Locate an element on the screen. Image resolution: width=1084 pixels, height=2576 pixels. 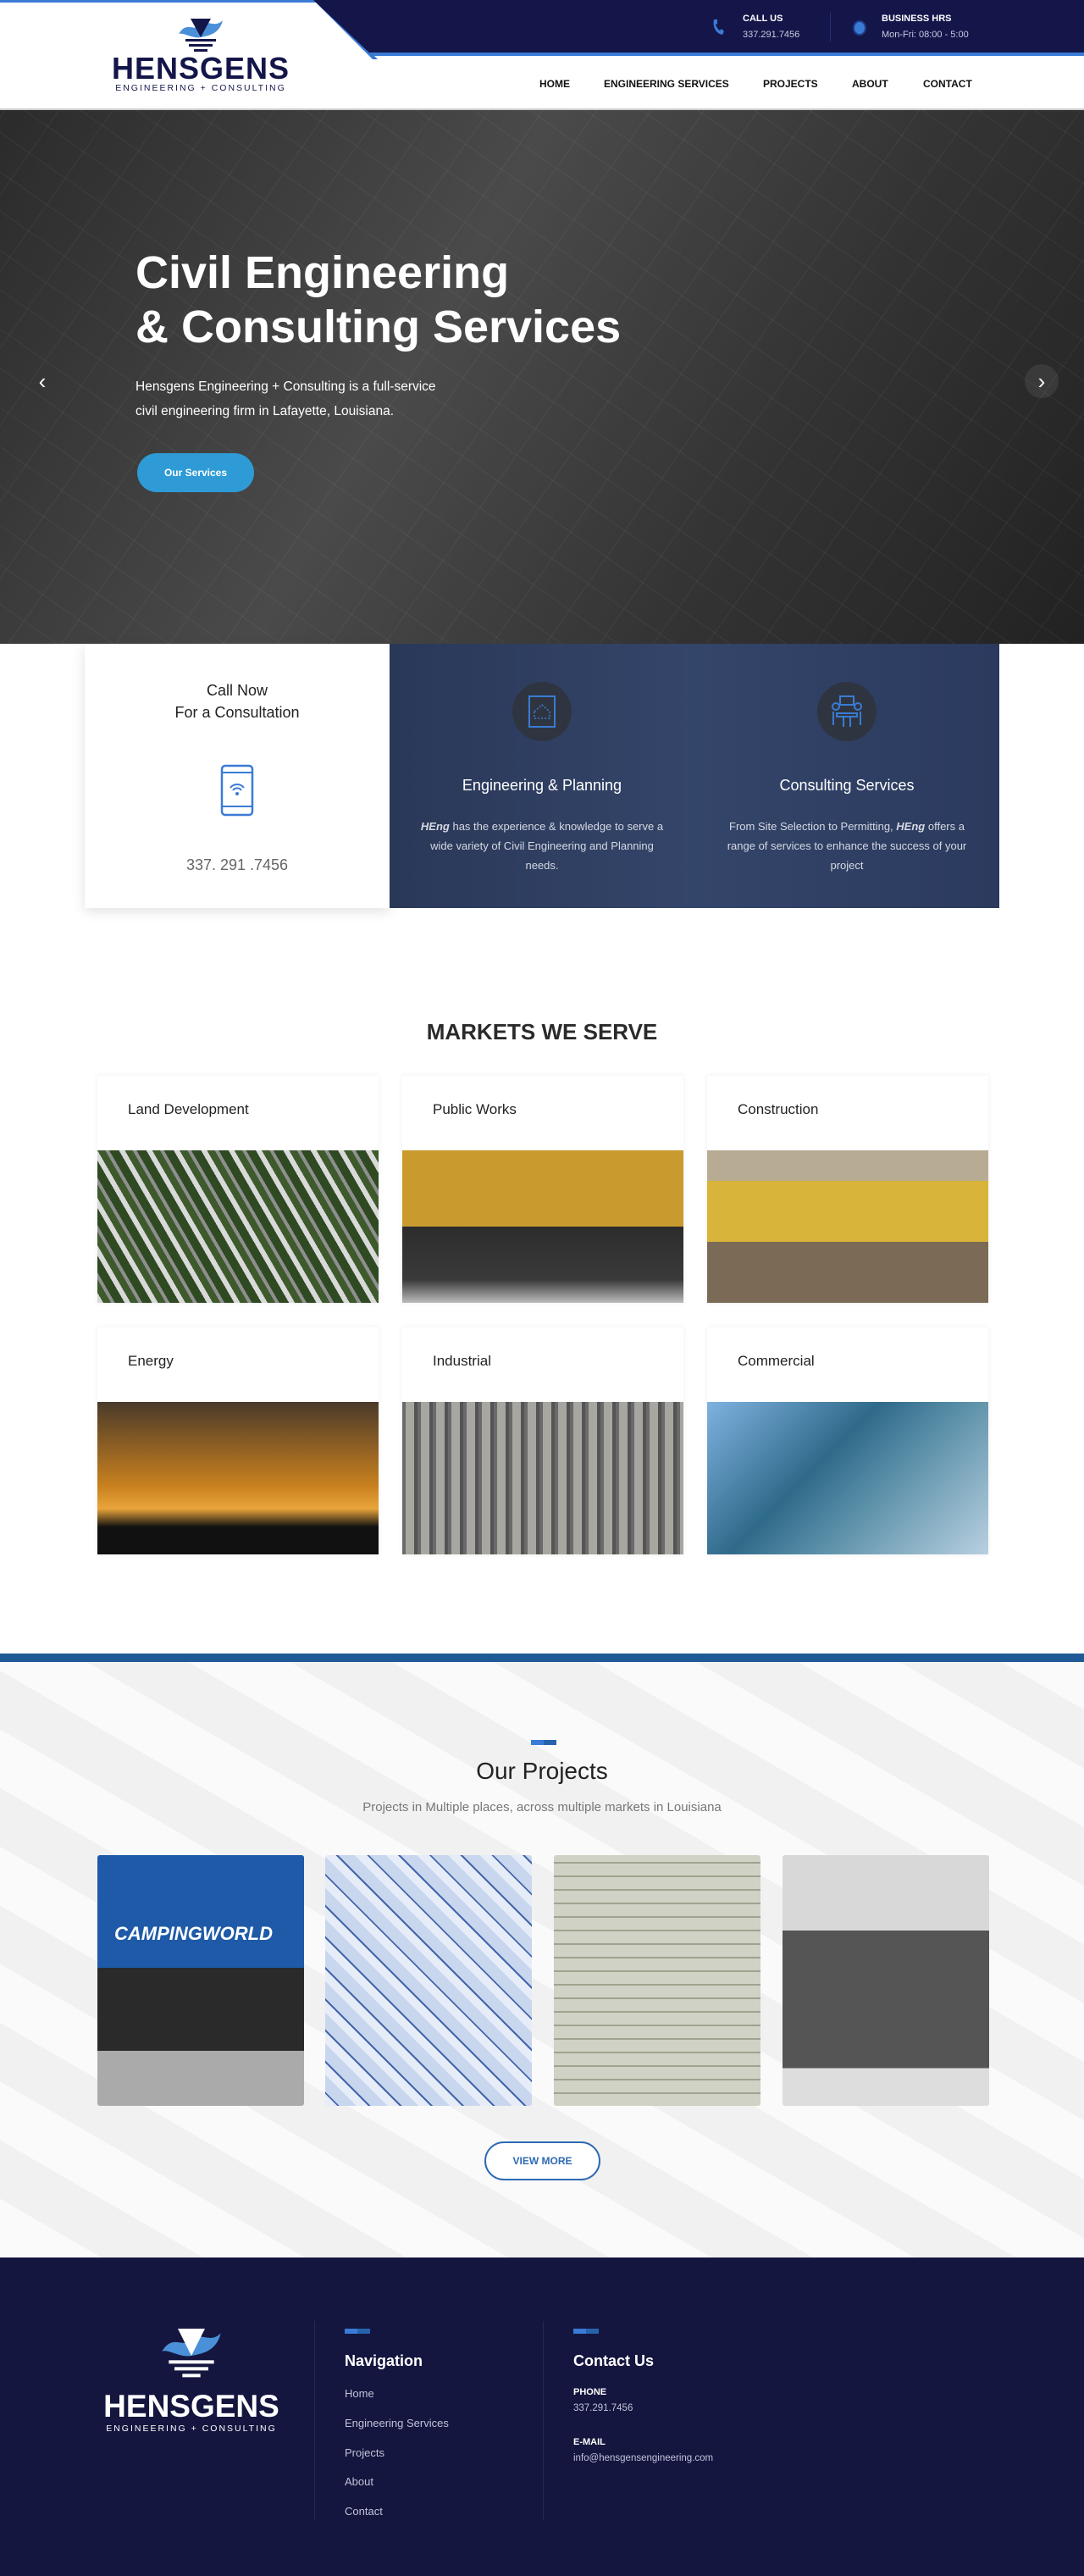
footer-link-home: Home is located at coordinates (359, 2393).